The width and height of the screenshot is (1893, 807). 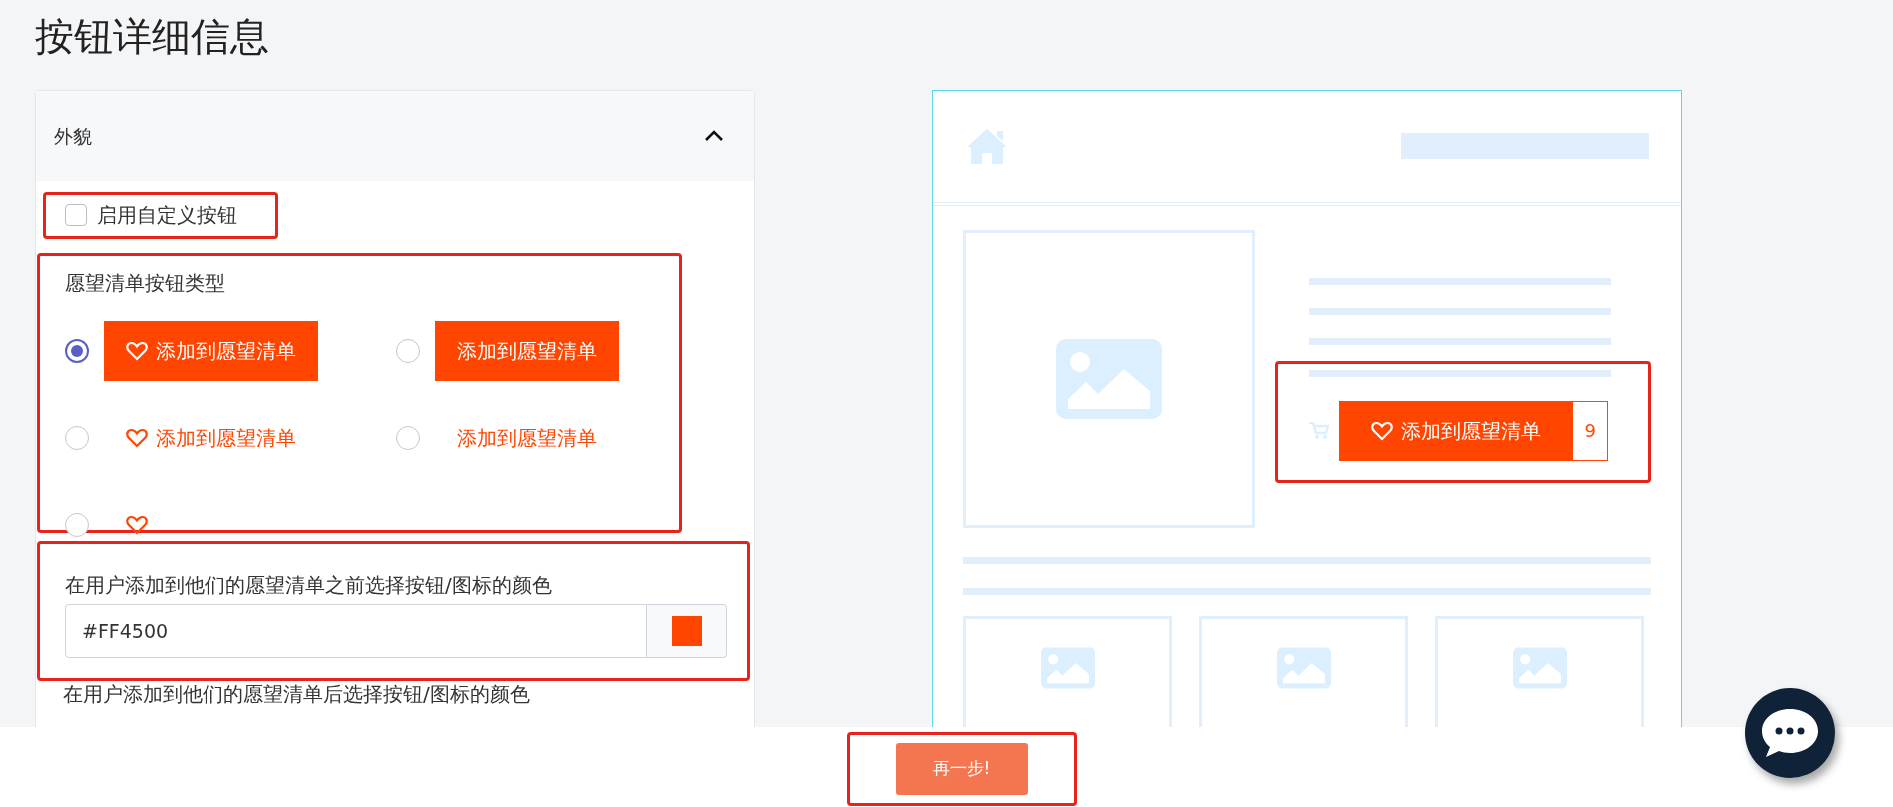 What do you see at coordinates (308, 585) in the screenshot?
I see `field-label: 在用户添加到他们的愿望清单之前选择按钮/图标的颜色` at bounding box center [308, 585].